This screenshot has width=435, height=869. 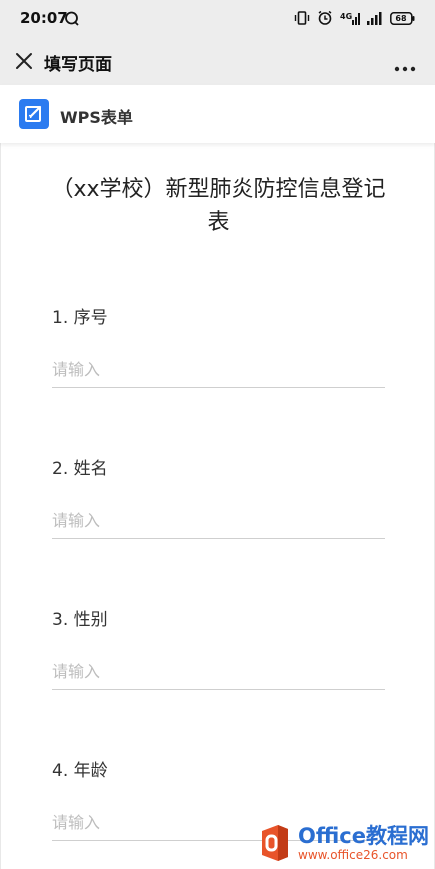 What do you see at coordinates (96, 117) in the screenshot?
I see `brand-name: WPS表单` at bounding box center [96, 117].